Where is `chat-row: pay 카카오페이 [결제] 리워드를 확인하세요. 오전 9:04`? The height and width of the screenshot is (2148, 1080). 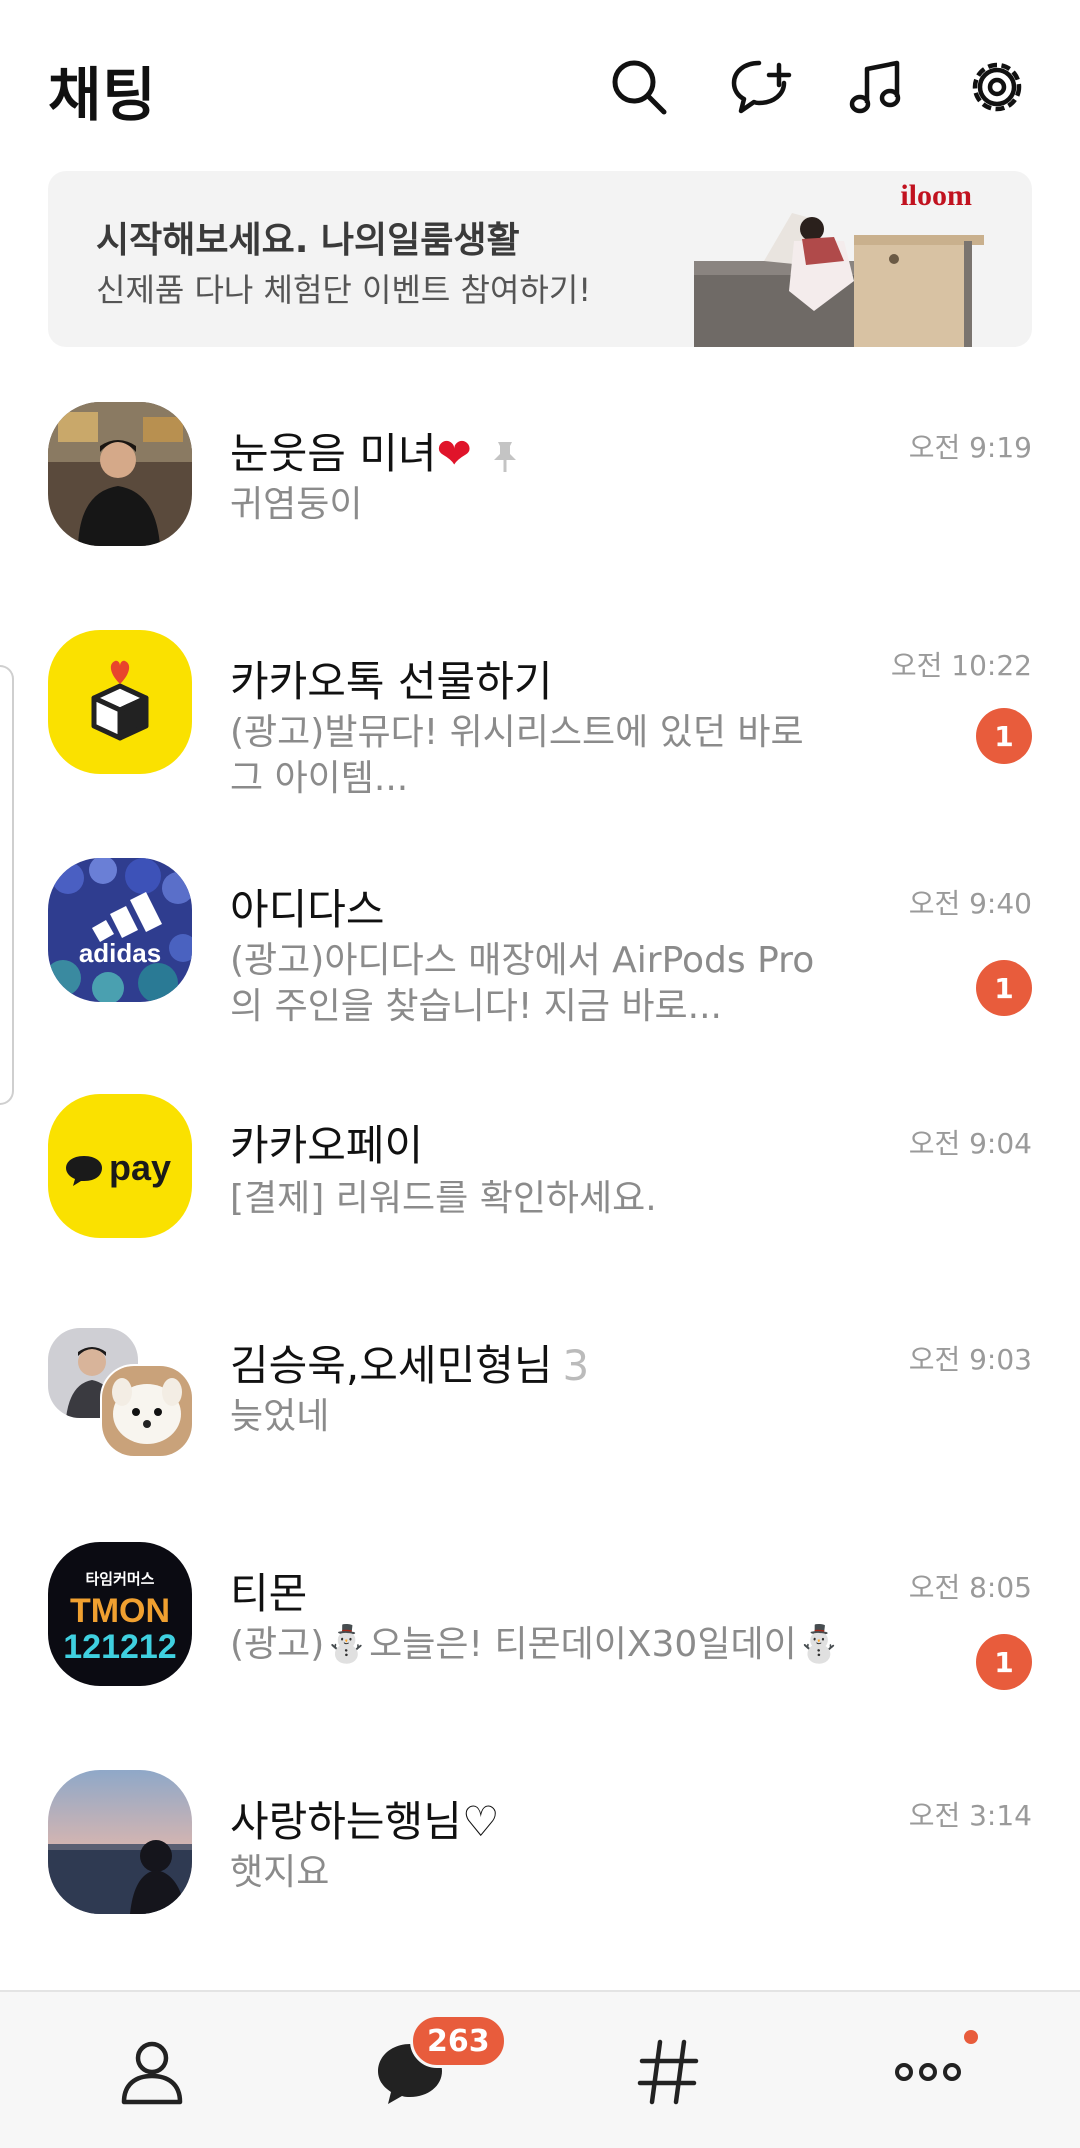 chat-row: pay 카카오페이 [결제] 리워드를 확인하세요. 오전 9:04 is located at coordinates (540, 1178).